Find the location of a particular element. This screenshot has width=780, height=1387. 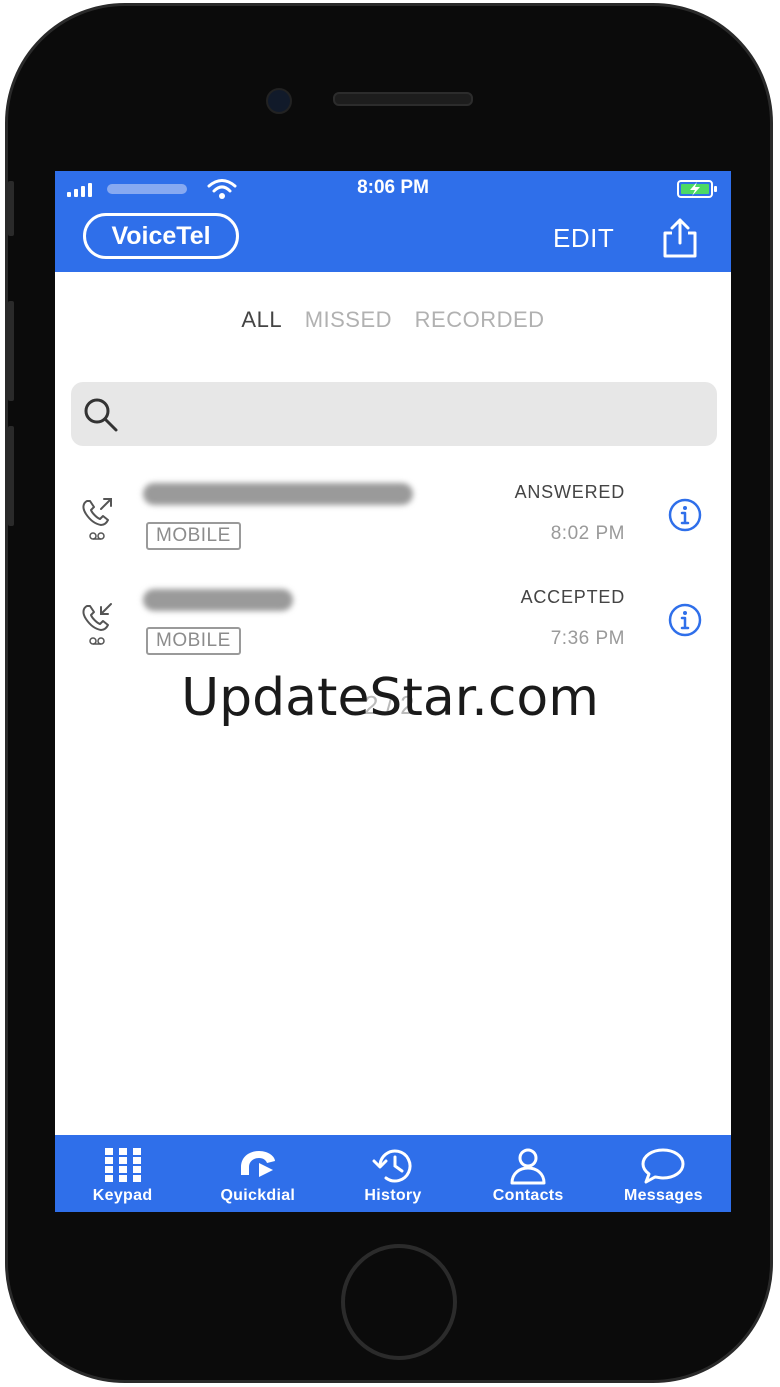

nav-contacts: Contacts is located at coordinates (528, 1173).